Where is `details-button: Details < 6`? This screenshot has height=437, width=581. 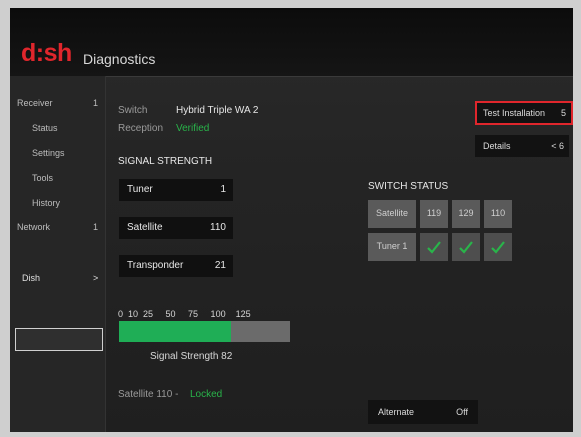
details-button: Details < 6 is located at coordinates (522, 146).